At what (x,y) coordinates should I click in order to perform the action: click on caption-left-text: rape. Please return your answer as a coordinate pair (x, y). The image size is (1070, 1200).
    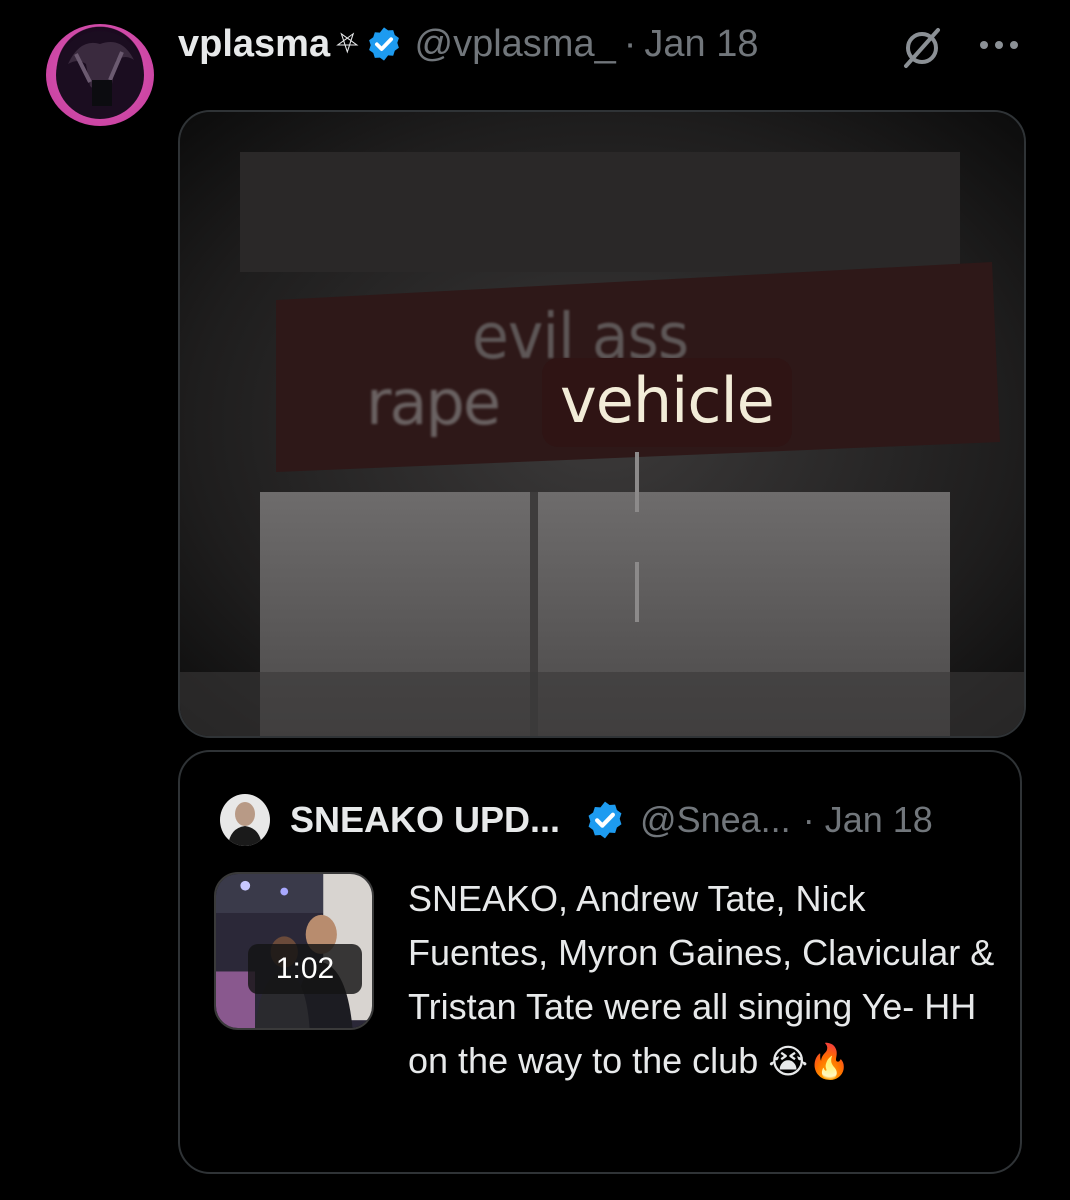
    Looking at the image, I should click on (433, 402).